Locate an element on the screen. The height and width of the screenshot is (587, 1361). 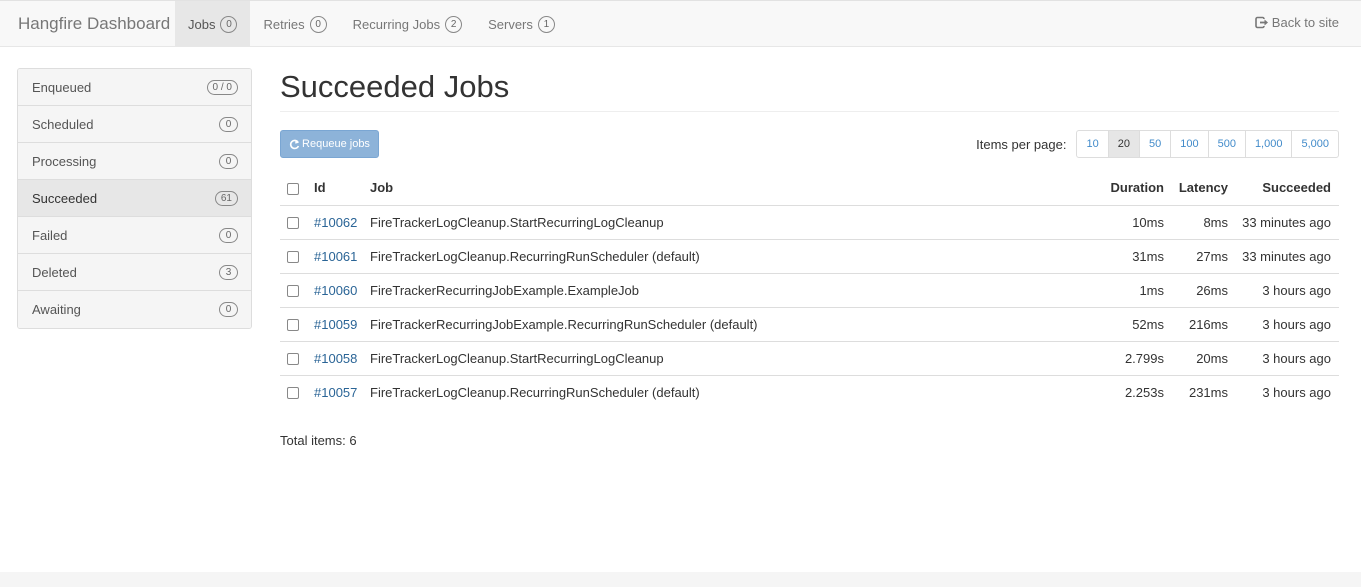
count-badge: 1 is located at coordinates (546, 24).